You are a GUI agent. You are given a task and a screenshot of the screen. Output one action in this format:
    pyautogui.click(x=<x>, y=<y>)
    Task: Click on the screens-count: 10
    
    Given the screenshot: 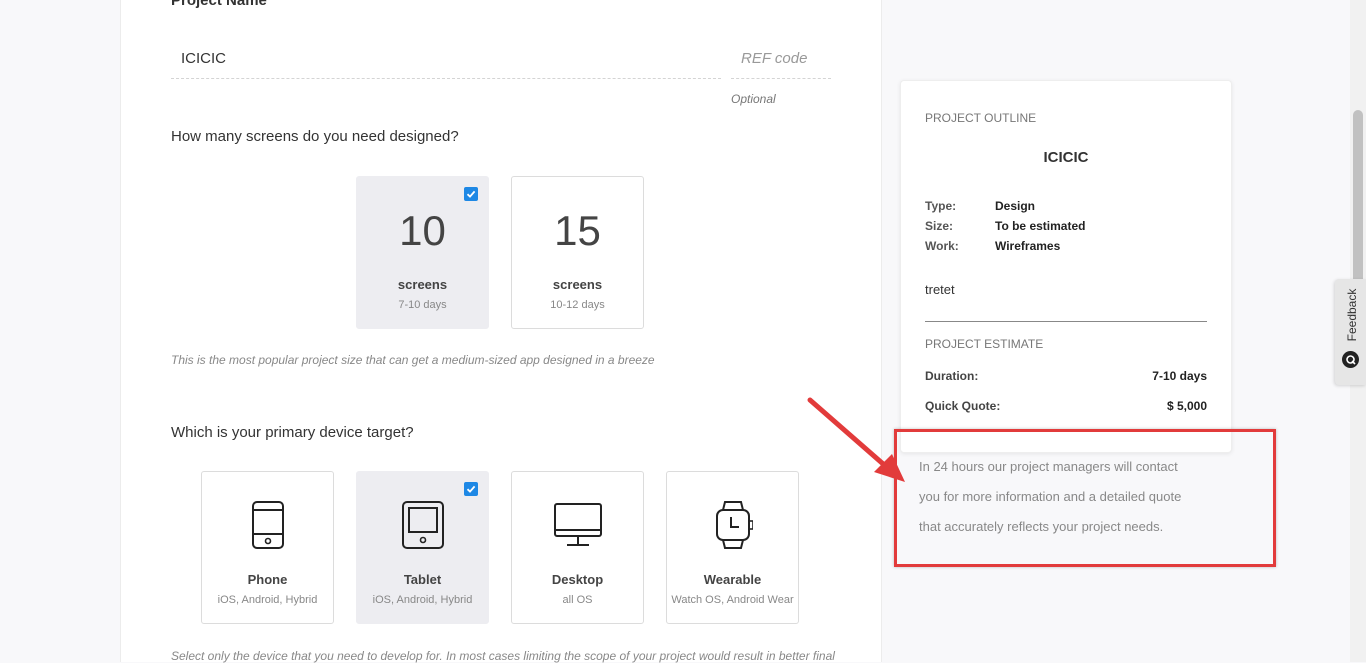 What is the action you would take?
    pyautogui.click(x=422, y=230)
    